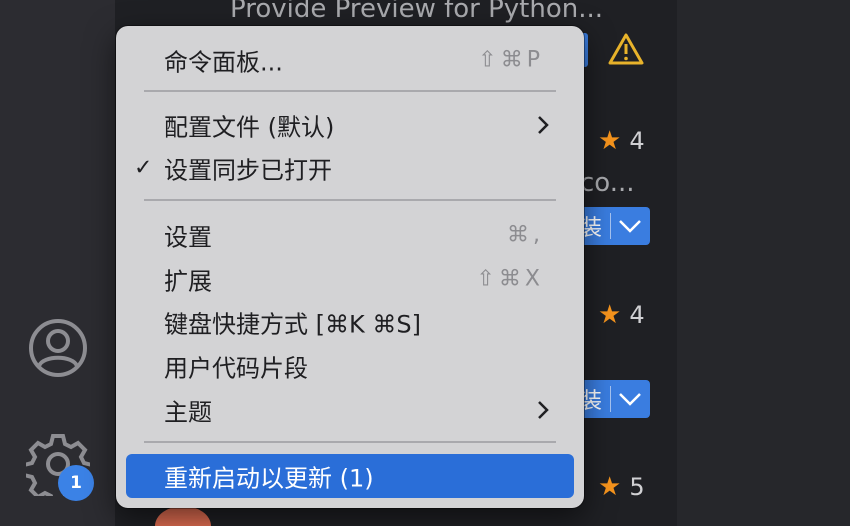 Image resolution: width=850 pixels, height=526 pixels. What do you see at coordinates (269, 478) in the screenshot?
I see `menu-item-label: 重新启动以更新 (1)` at bounding box center [269, 478].